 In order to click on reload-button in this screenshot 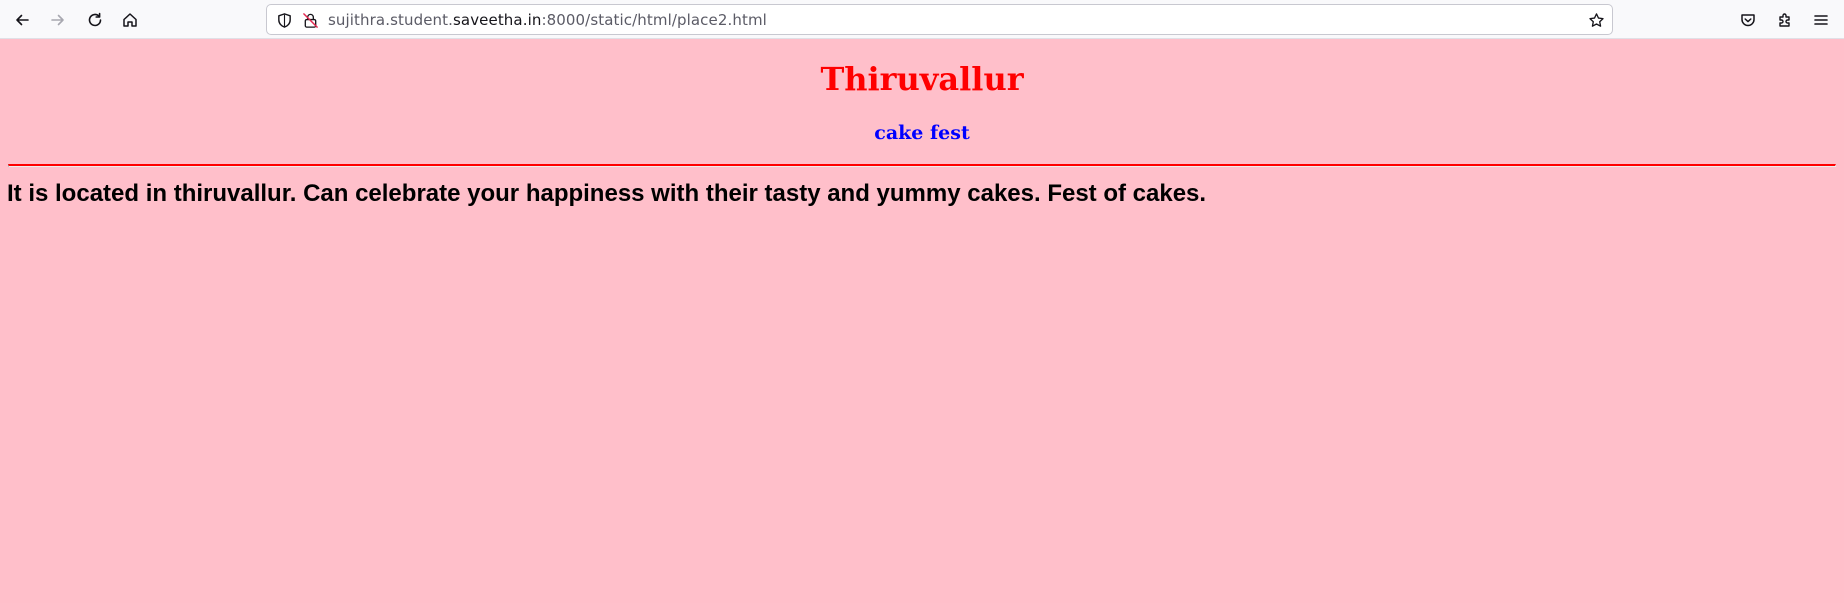, I will do `click(95, 19)`.